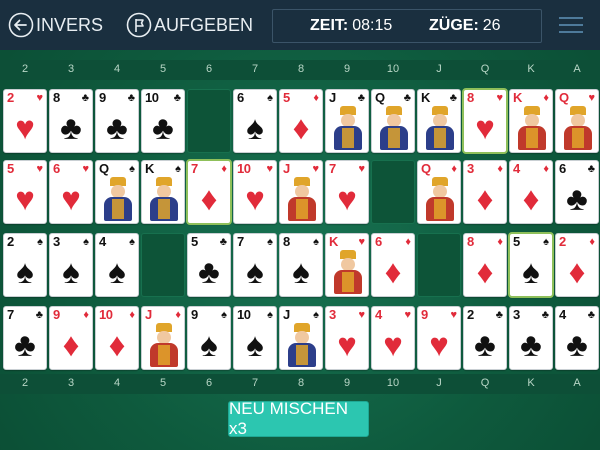 This screenshot has width=600, height=450. I want to click on playing-card: 7 ♠ ♠, so click(255, 265).